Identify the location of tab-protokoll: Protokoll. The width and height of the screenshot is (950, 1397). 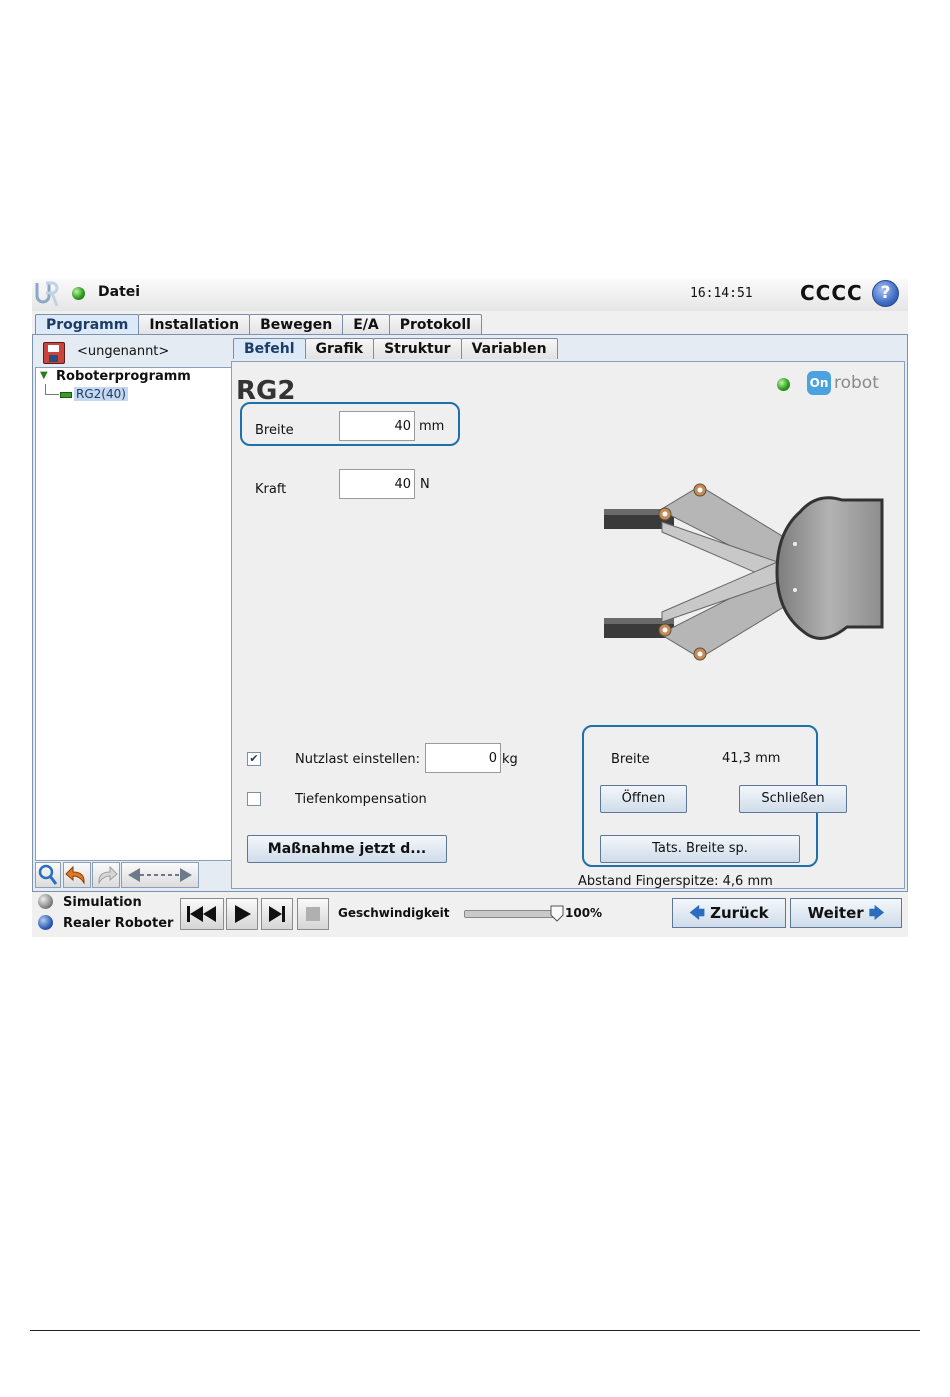
(435, 324).